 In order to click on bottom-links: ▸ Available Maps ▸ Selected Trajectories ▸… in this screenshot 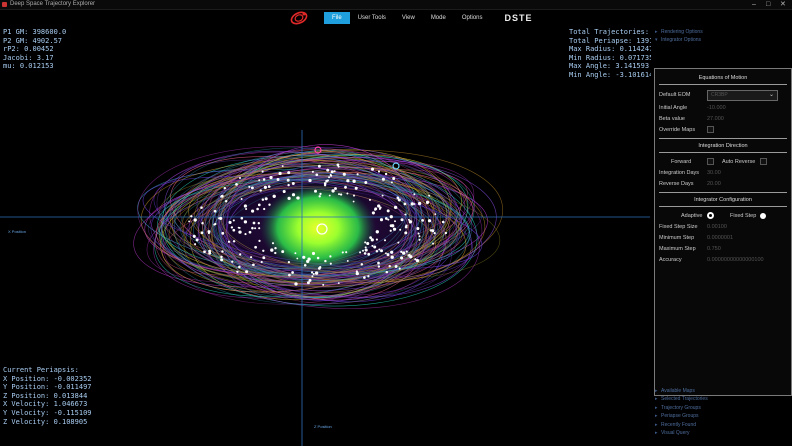, I will do `click(721, 412)`.